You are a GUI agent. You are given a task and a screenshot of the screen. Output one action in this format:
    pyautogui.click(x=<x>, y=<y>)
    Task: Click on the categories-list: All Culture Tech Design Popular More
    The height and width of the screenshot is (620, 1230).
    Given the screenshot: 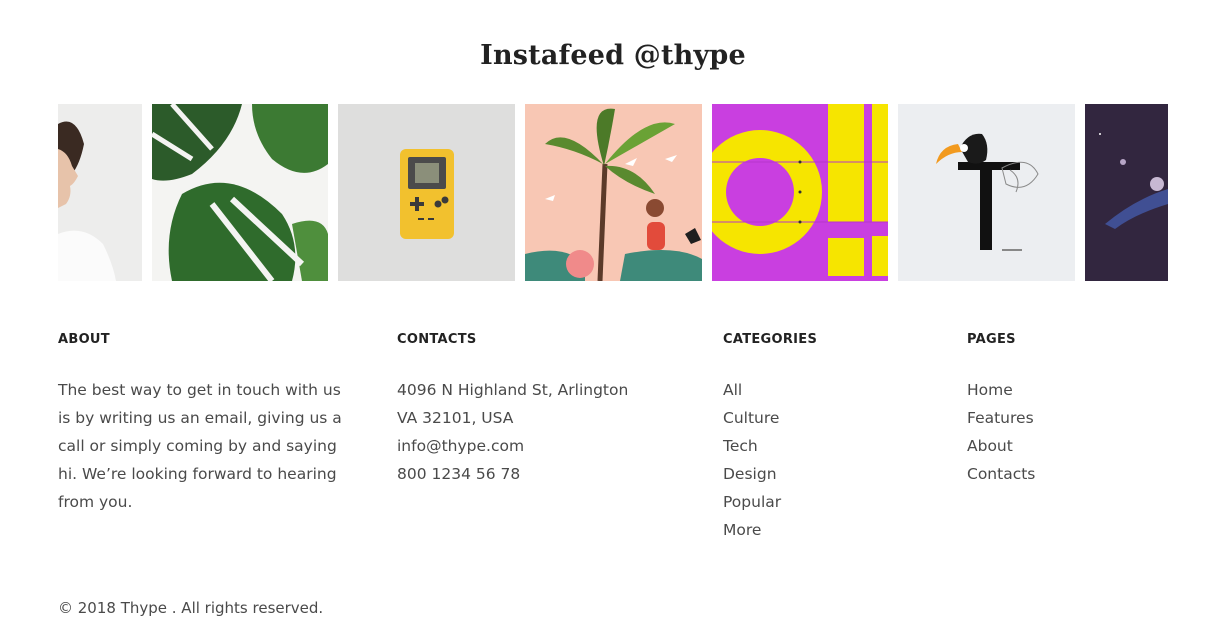 What is the action you would take?
    pyautogui.click(x=752, y=460)
    